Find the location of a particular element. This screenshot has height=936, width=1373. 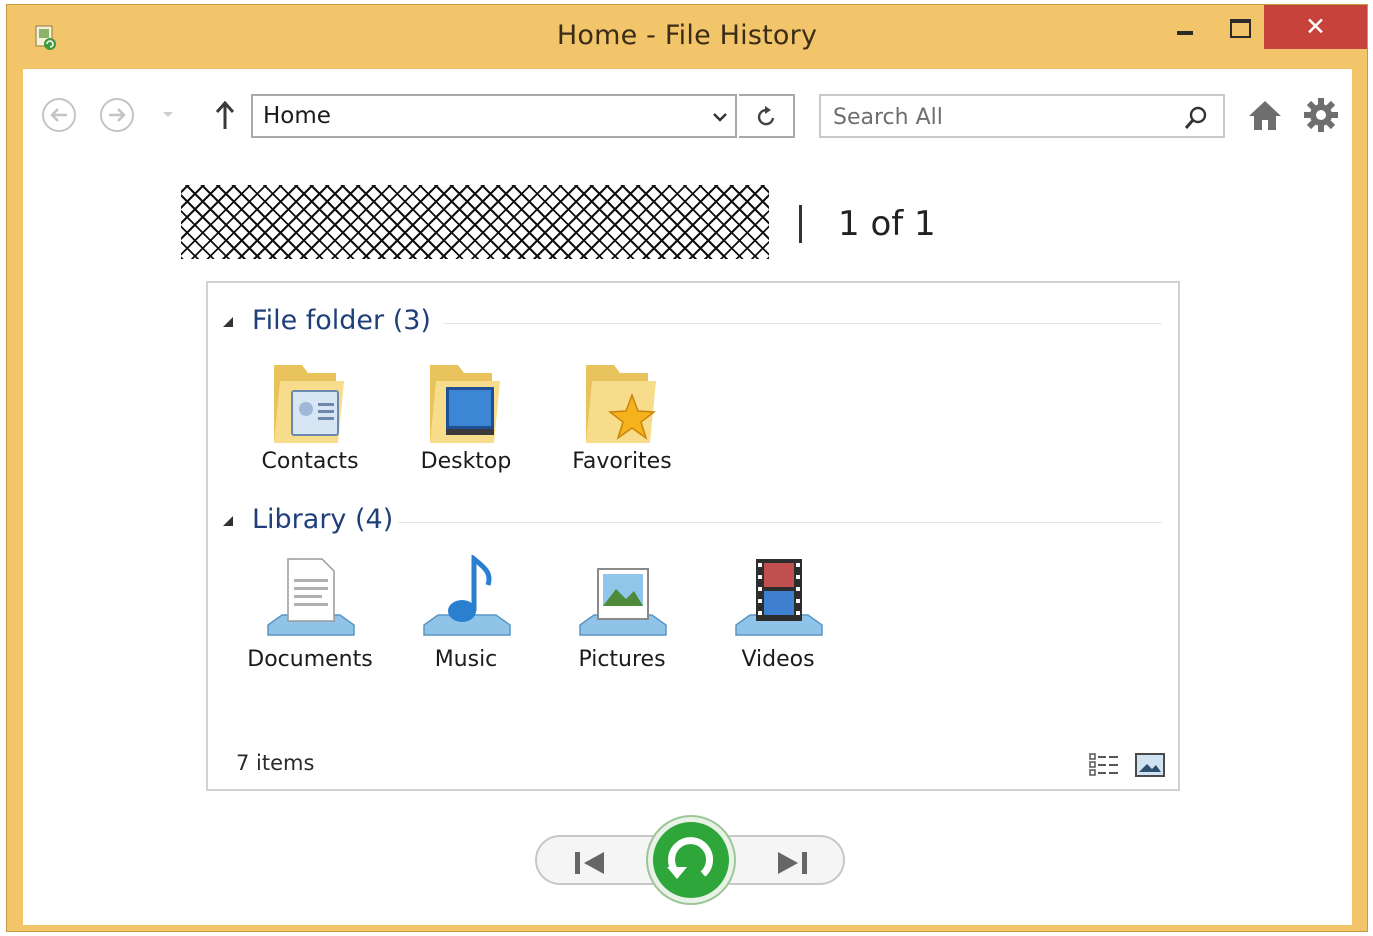

item-music: Music is located at coordinates (466, 620).